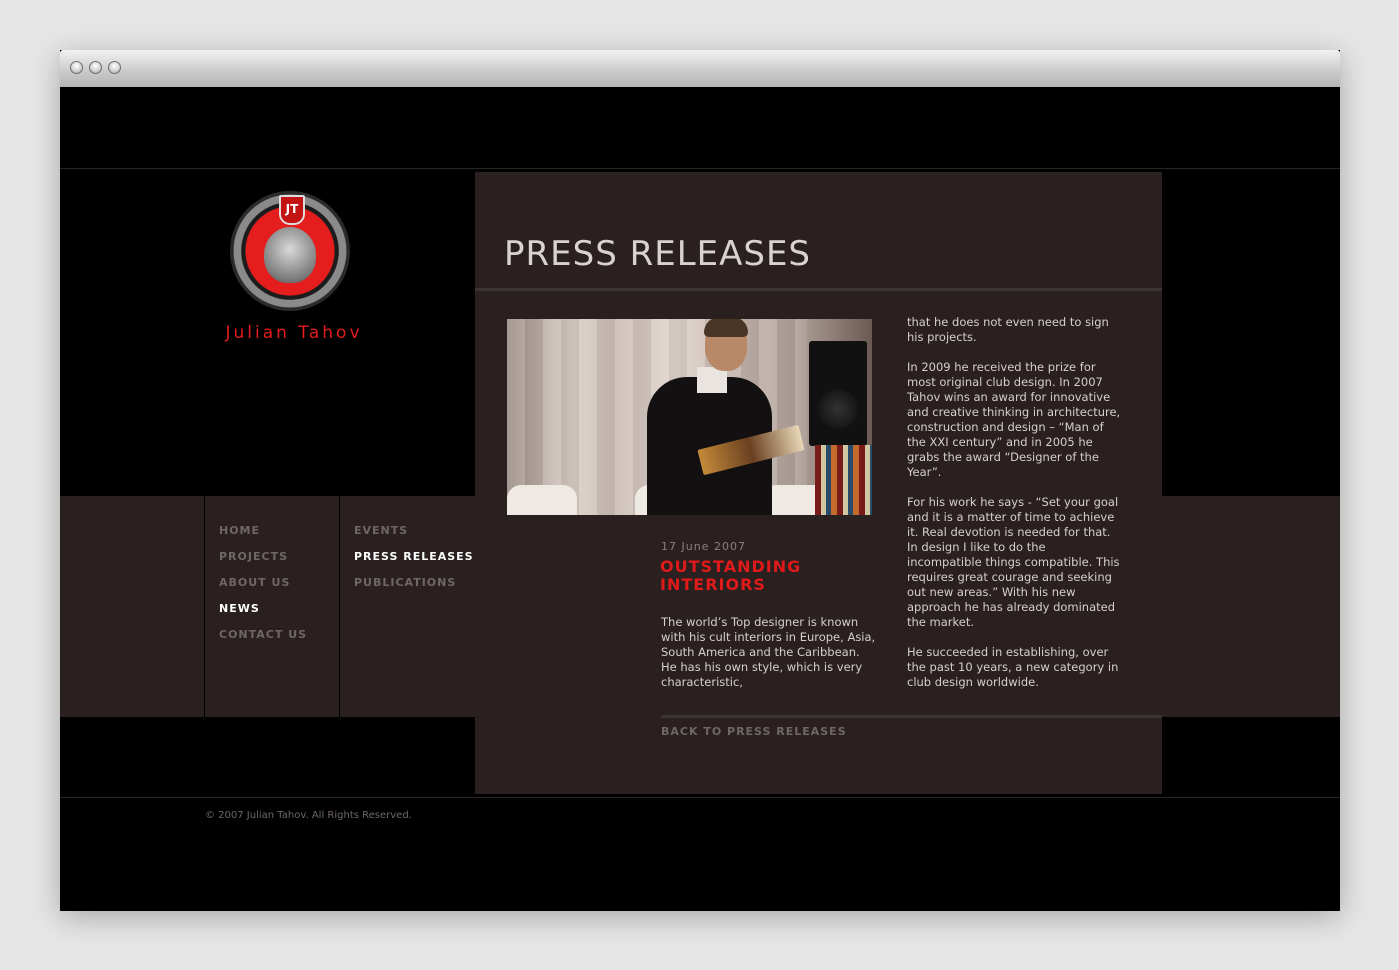  I want to click on window-minimize-button, so click(95, 67).